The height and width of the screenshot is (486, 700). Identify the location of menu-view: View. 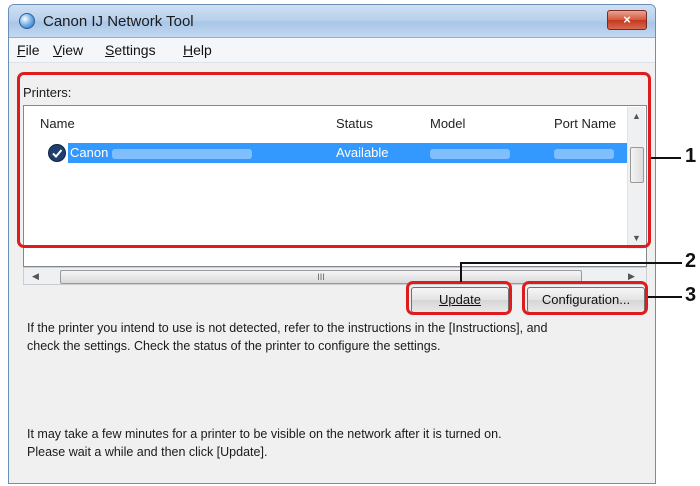
(68, 50).